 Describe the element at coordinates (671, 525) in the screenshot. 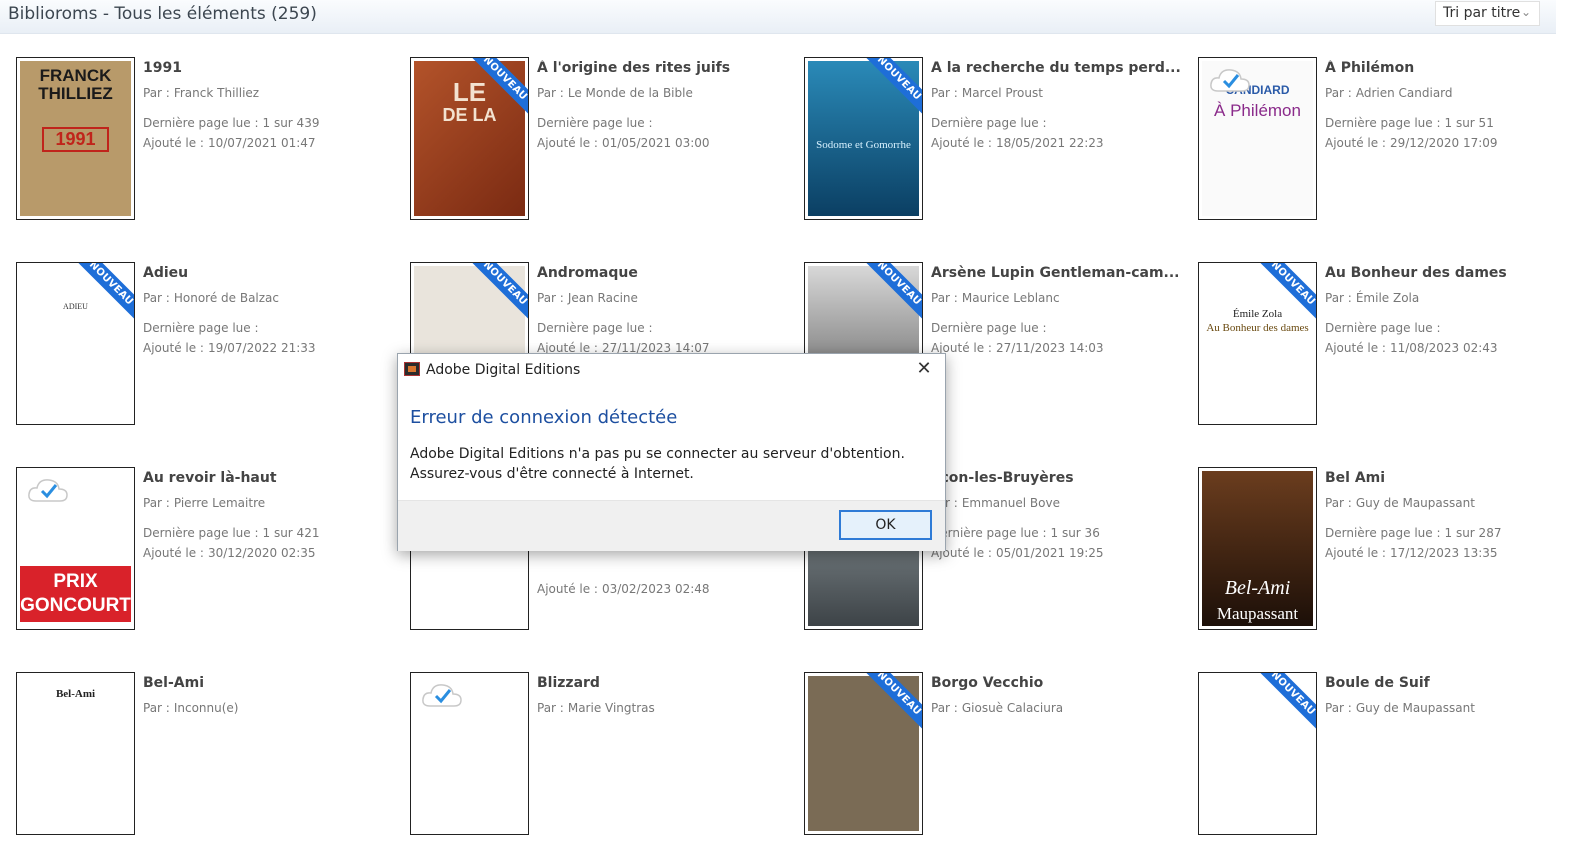

I see `dialog-footer: OK` at that location.